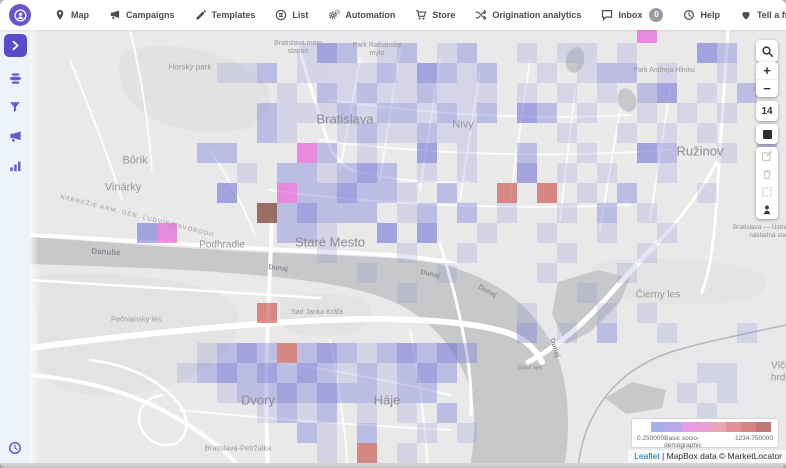 The image size is (786, 468). What do you see at coordinates (15, 107) in the screenshot?
I see `filter-button` at bounding box center [15, 107].